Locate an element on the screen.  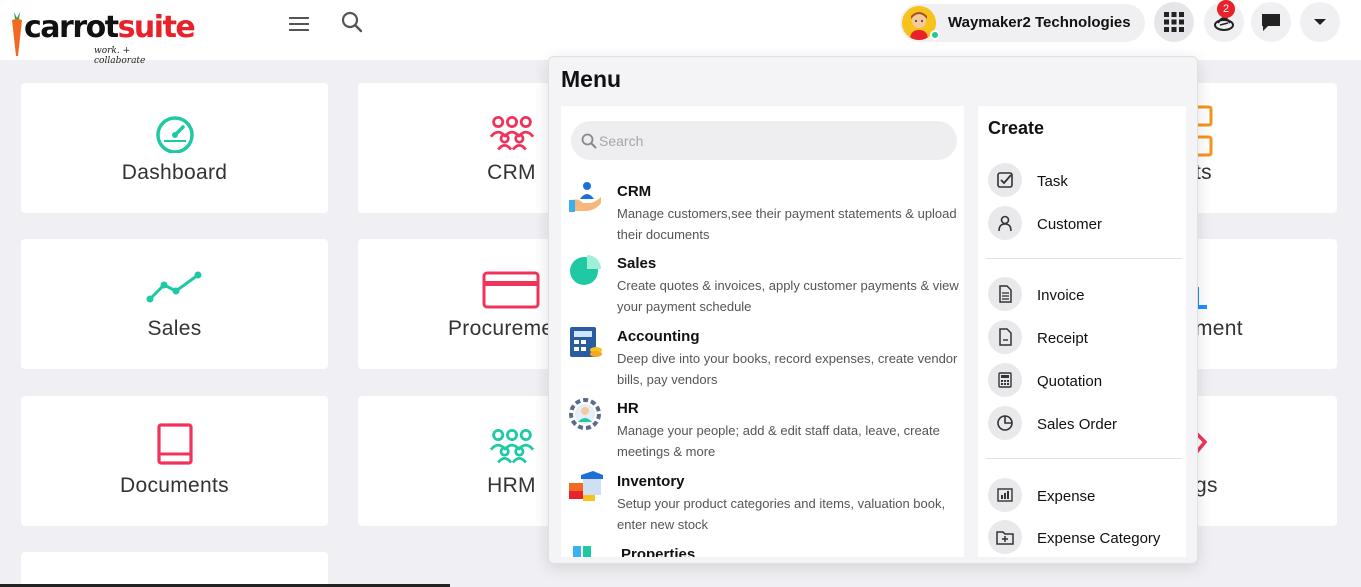
module-label: Procureme is located at coordinates (501, 328).